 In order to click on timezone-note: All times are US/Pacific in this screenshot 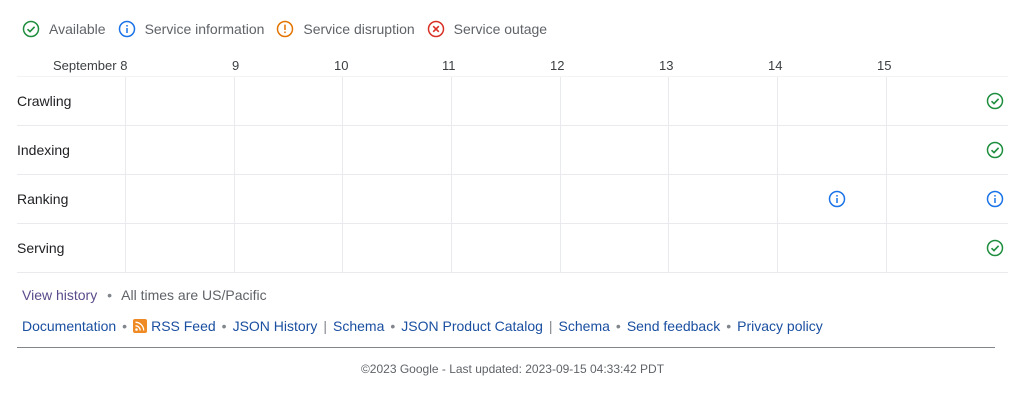, I will do `click(194, 295)`.